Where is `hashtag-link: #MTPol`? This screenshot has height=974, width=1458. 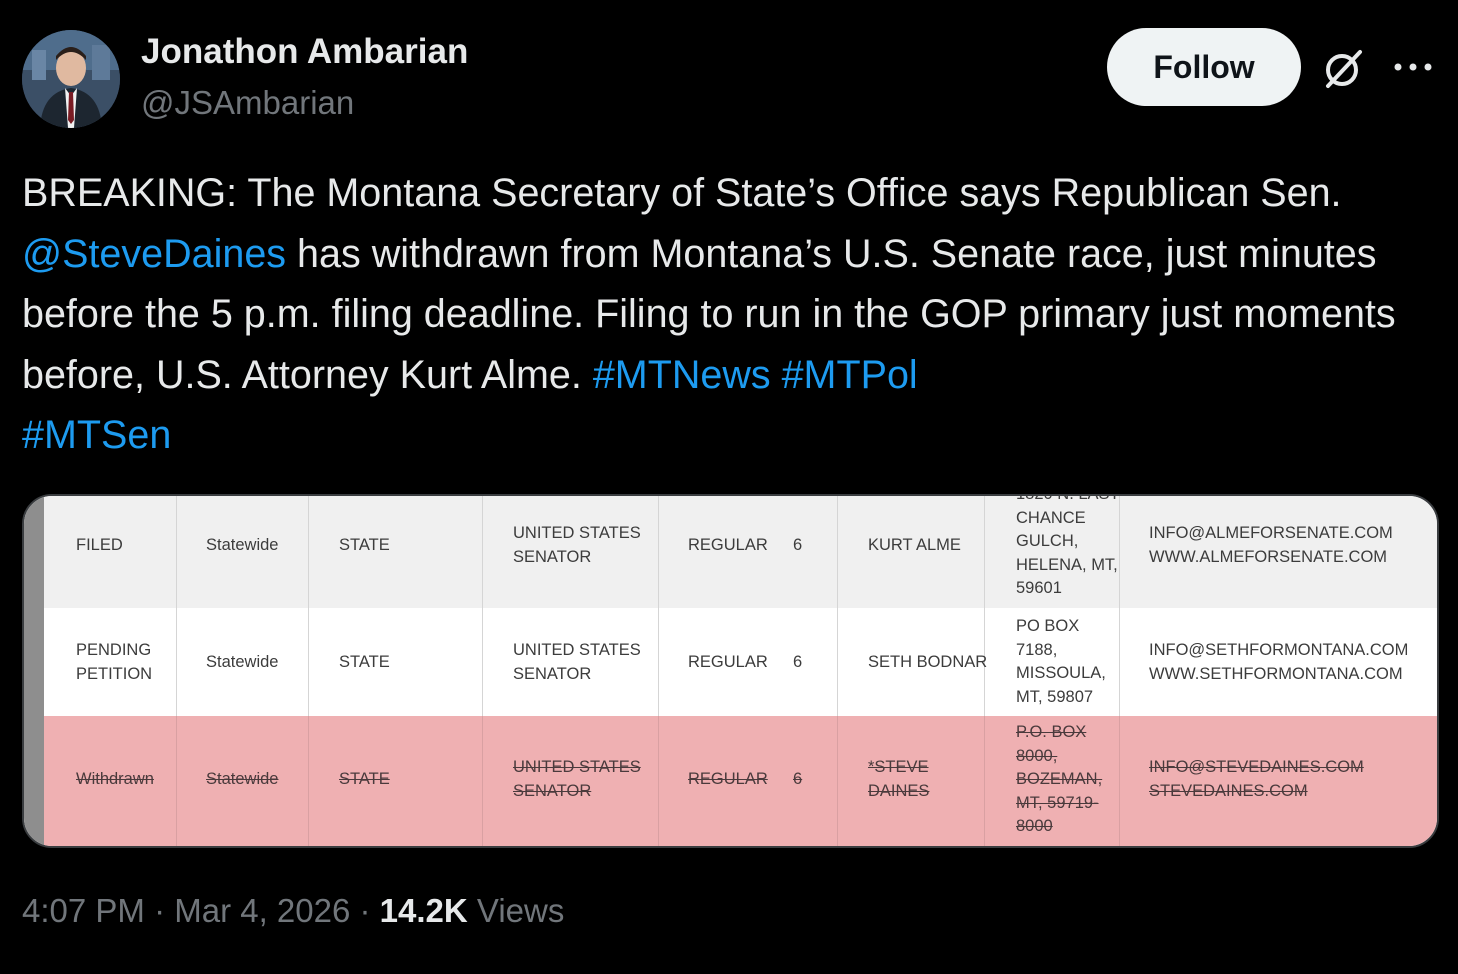
hashtag-link: #MTPol is located at coordinates (850, 375).